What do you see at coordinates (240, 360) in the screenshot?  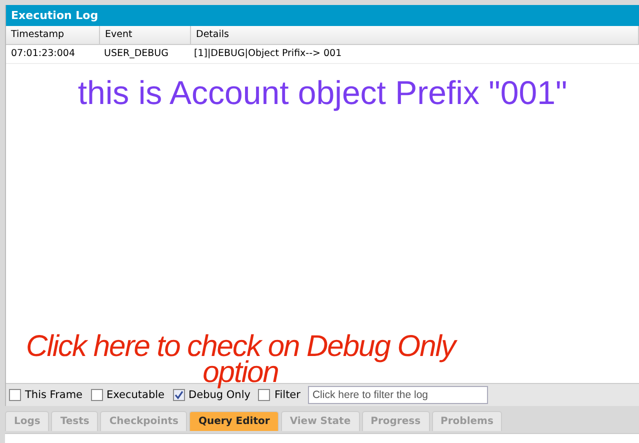 I see `callout-text: Click here to check on Debug Only option` at bounding box center [240, 360].